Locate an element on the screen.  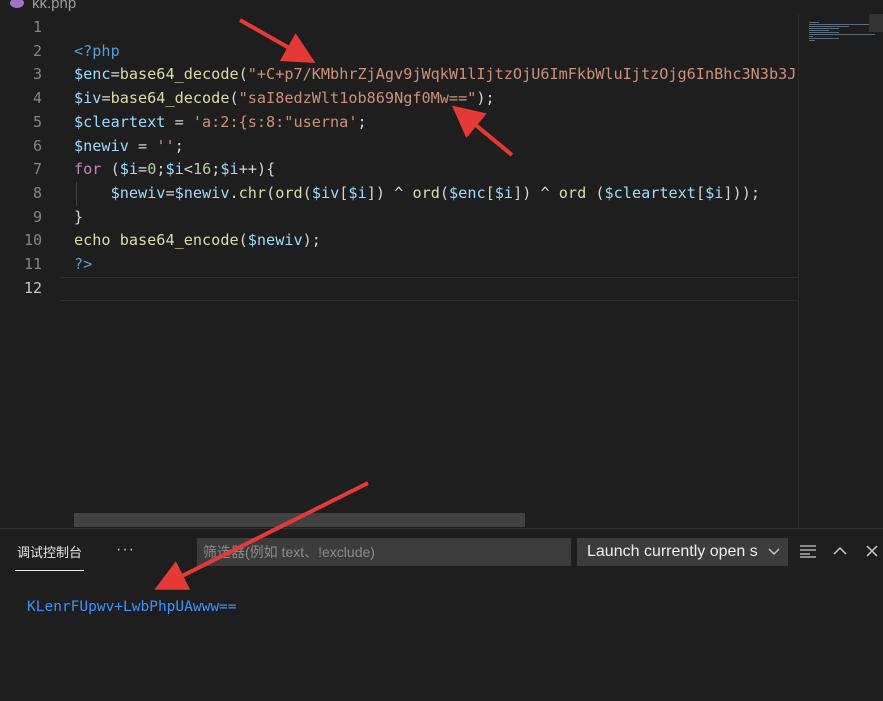
launch-config-select: Launch currently open s is located at coordinates (682, 552).